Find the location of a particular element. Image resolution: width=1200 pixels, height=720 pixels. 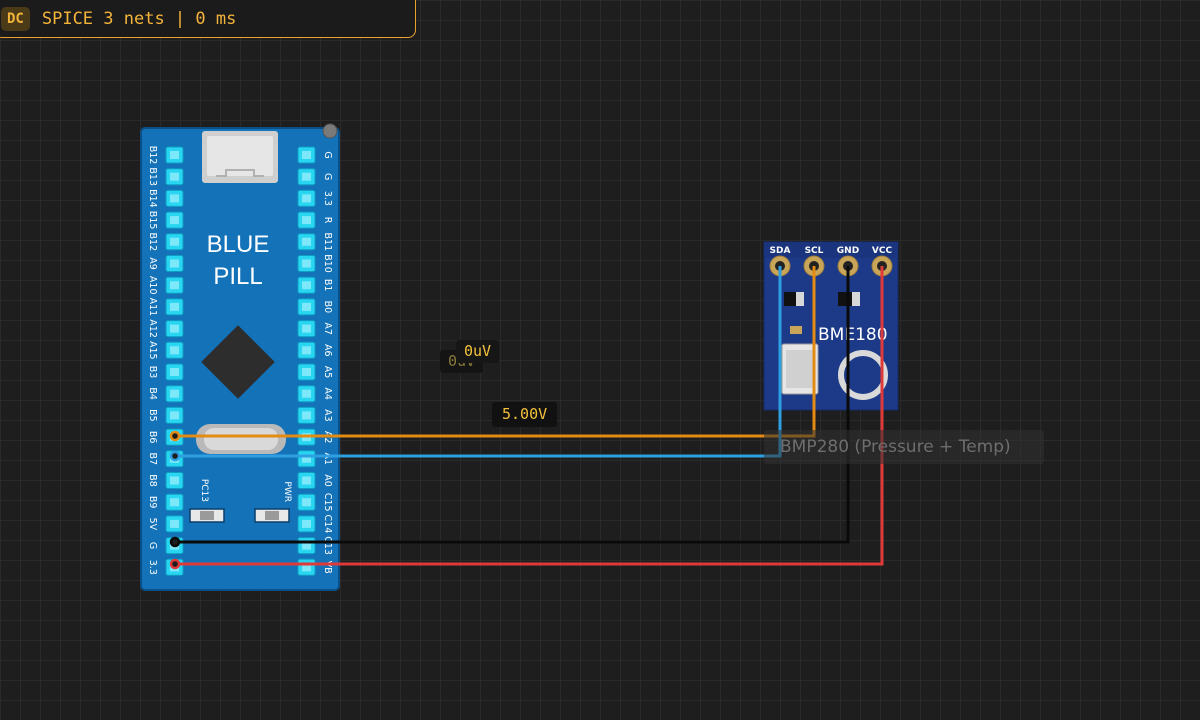

pin-label: B6 is located at coordinates (152, 437).